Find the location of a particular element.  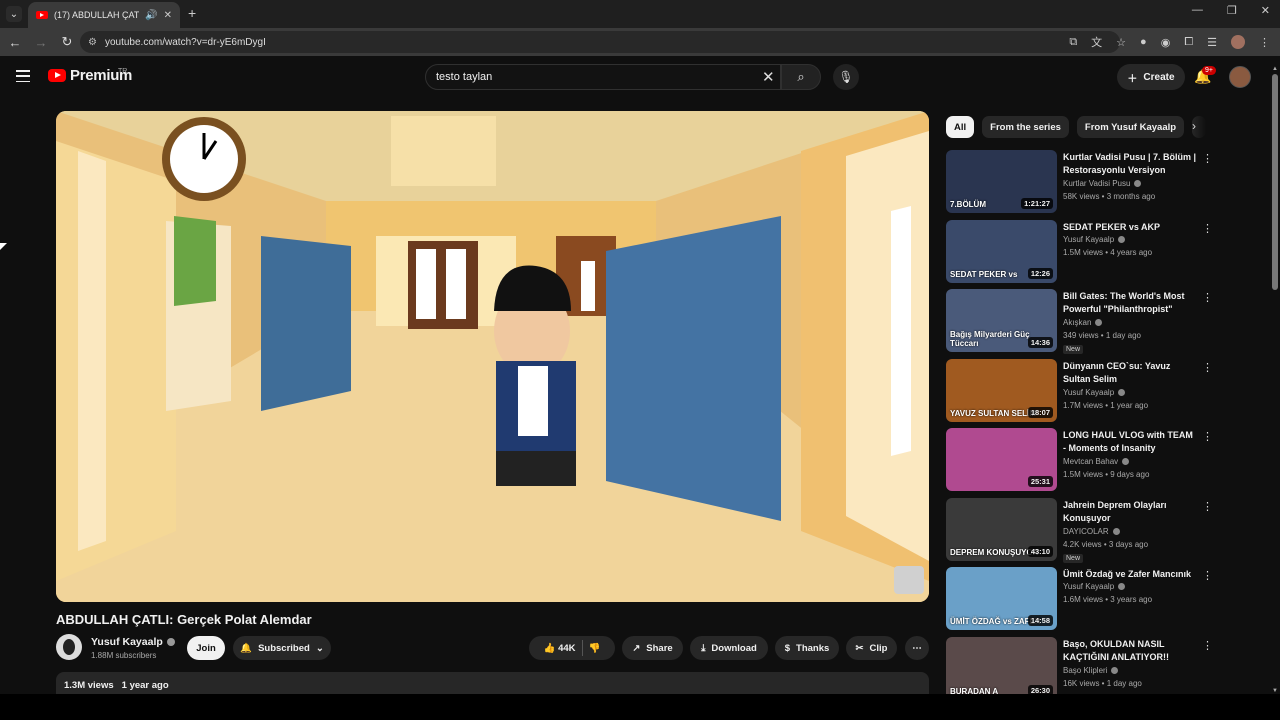

tab-close-icon: ✕ is located at coordinates (168, 15).